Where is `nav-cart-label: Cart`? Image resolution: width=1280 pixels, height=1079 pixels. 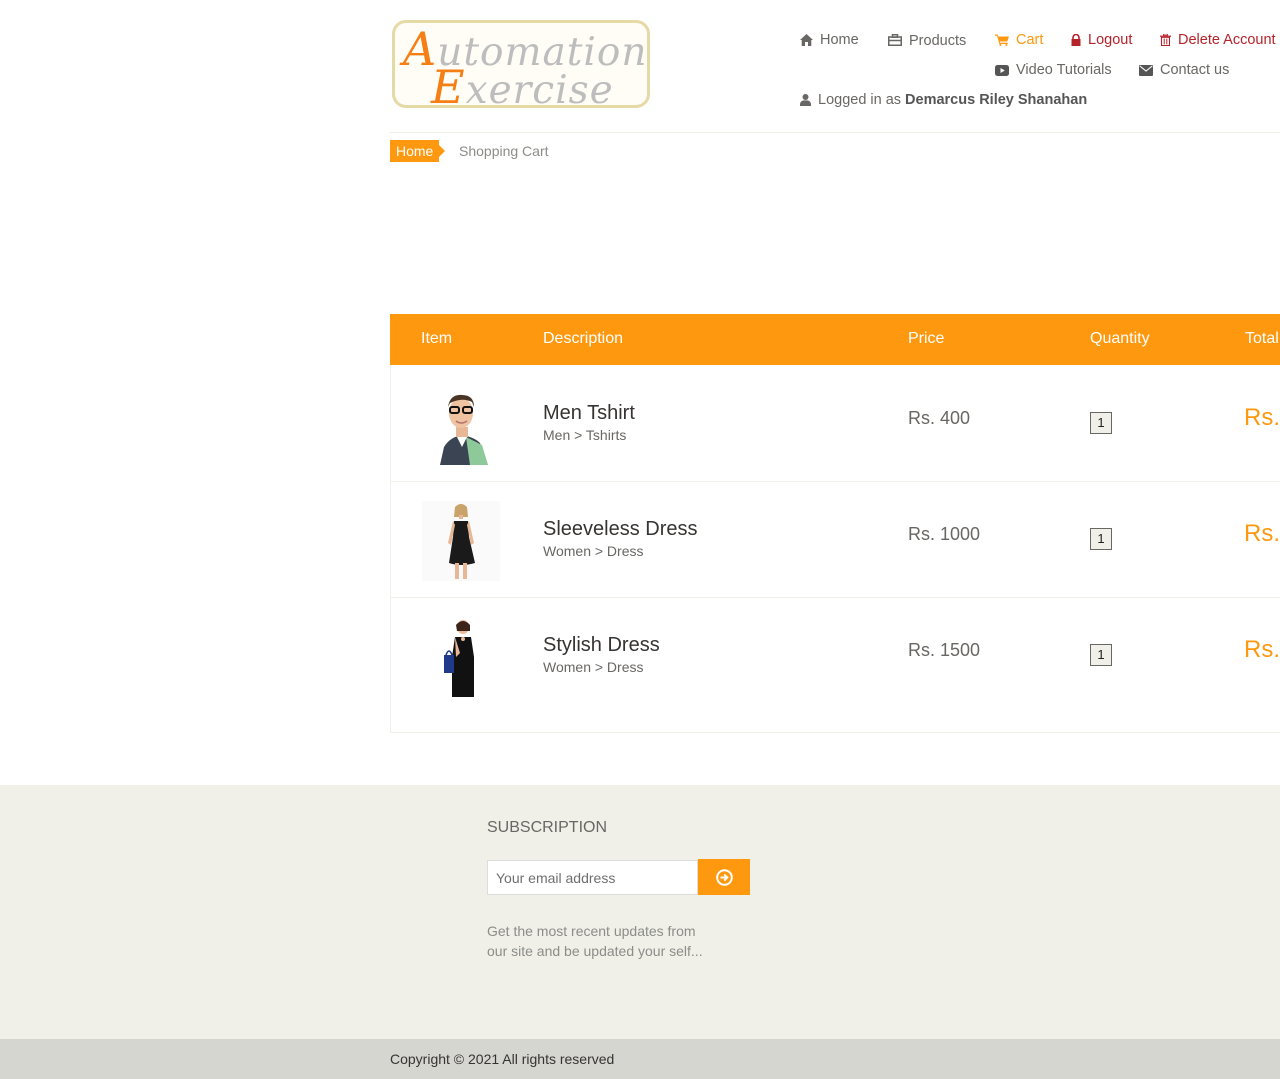
nav-cart-label: Cart is located at coordinates (1030, 40).